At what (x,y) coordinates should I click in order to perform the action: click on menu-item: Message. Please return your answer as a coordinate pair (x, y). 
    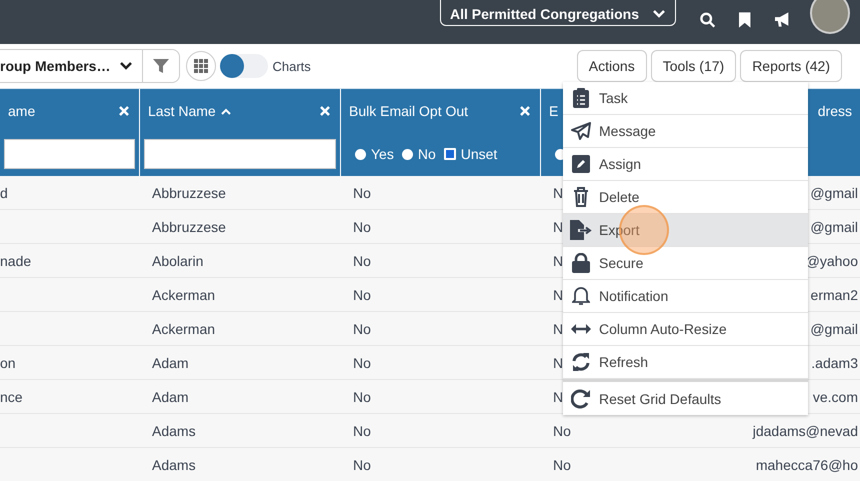
    Looking at the image, I should click on (685, 131).